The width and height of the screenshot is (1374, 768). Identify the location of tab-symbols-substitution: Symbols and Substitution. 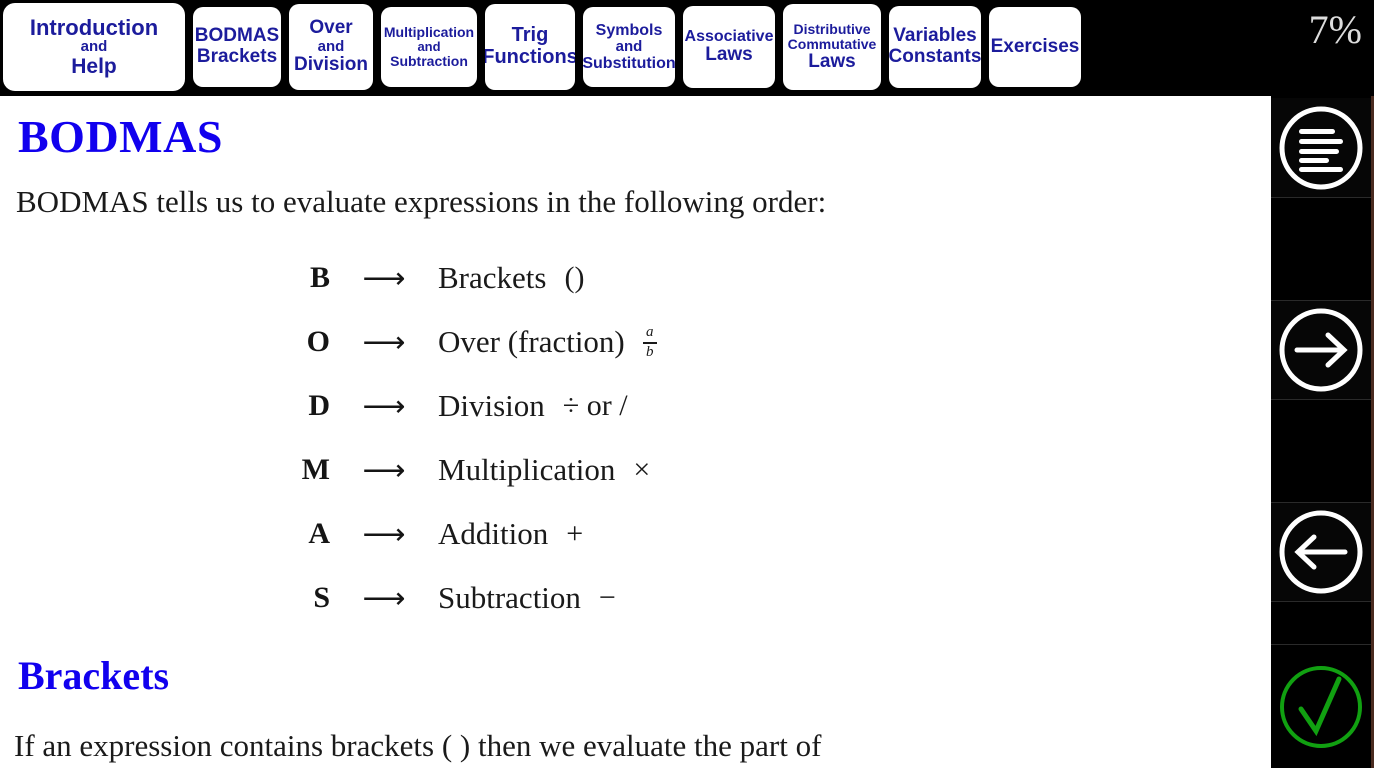
(629, 47).